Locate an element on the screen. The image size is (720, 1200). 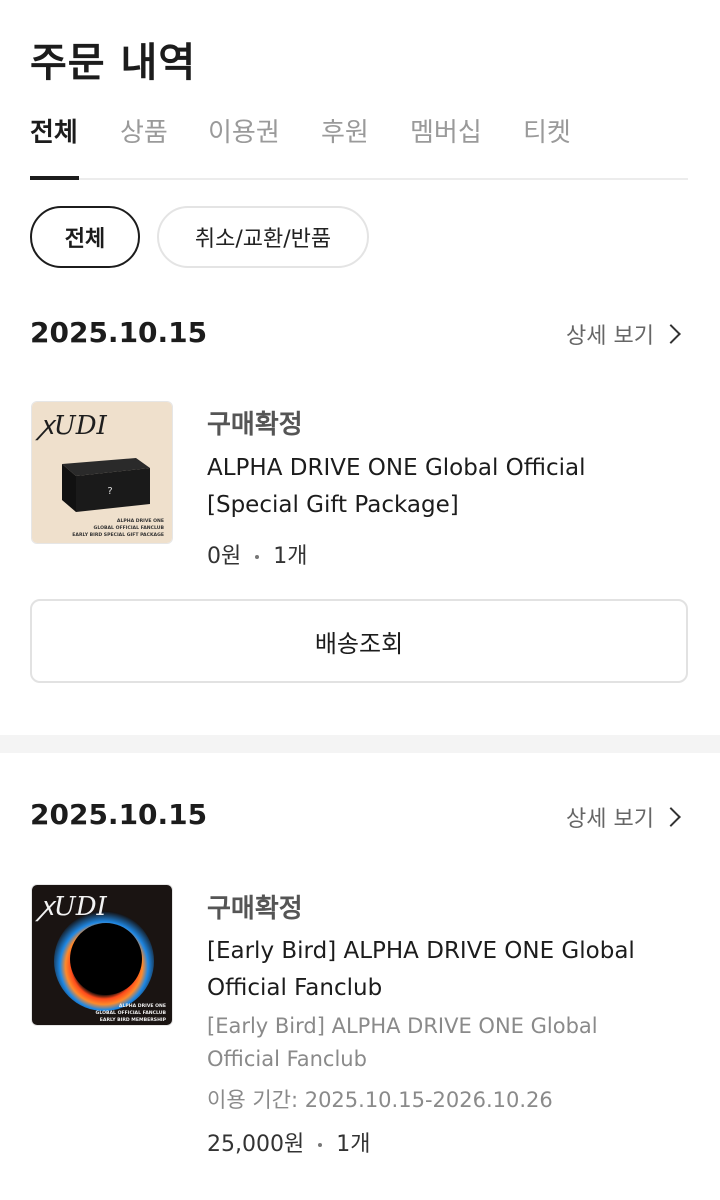
filter-all-chip: 전체 is located at coordinates (85, 237).